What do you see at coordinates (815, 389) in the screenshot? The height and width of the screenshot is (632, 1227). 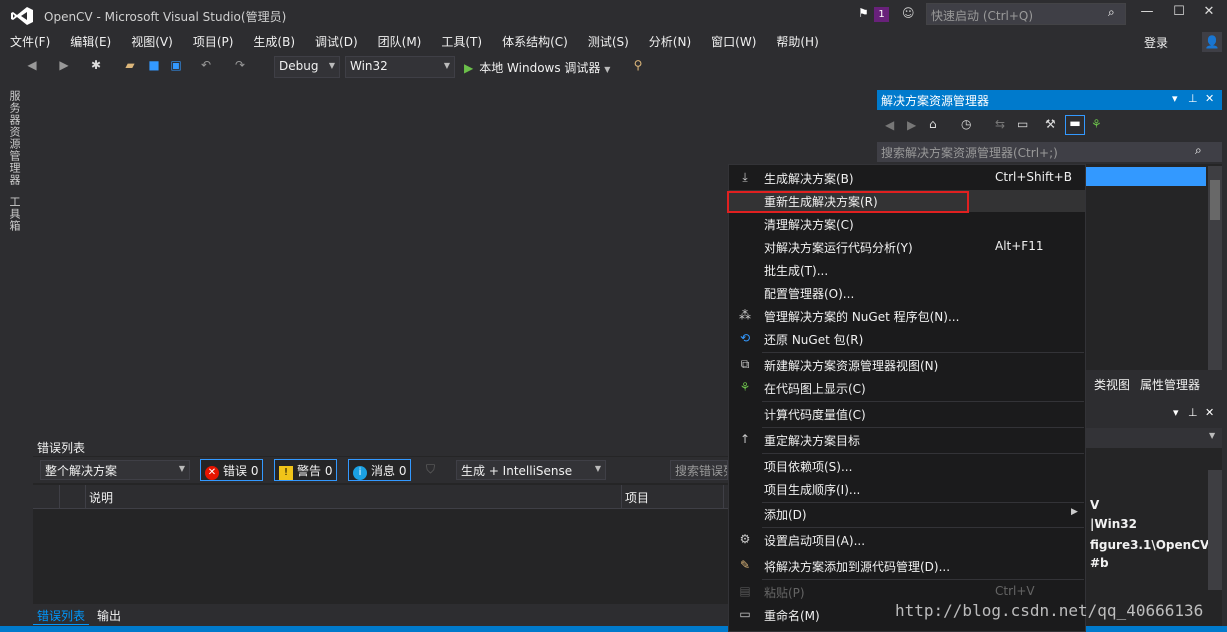 I see `menu-item-label: 在代码图上显示(C)` at bounding box center [815, 389].